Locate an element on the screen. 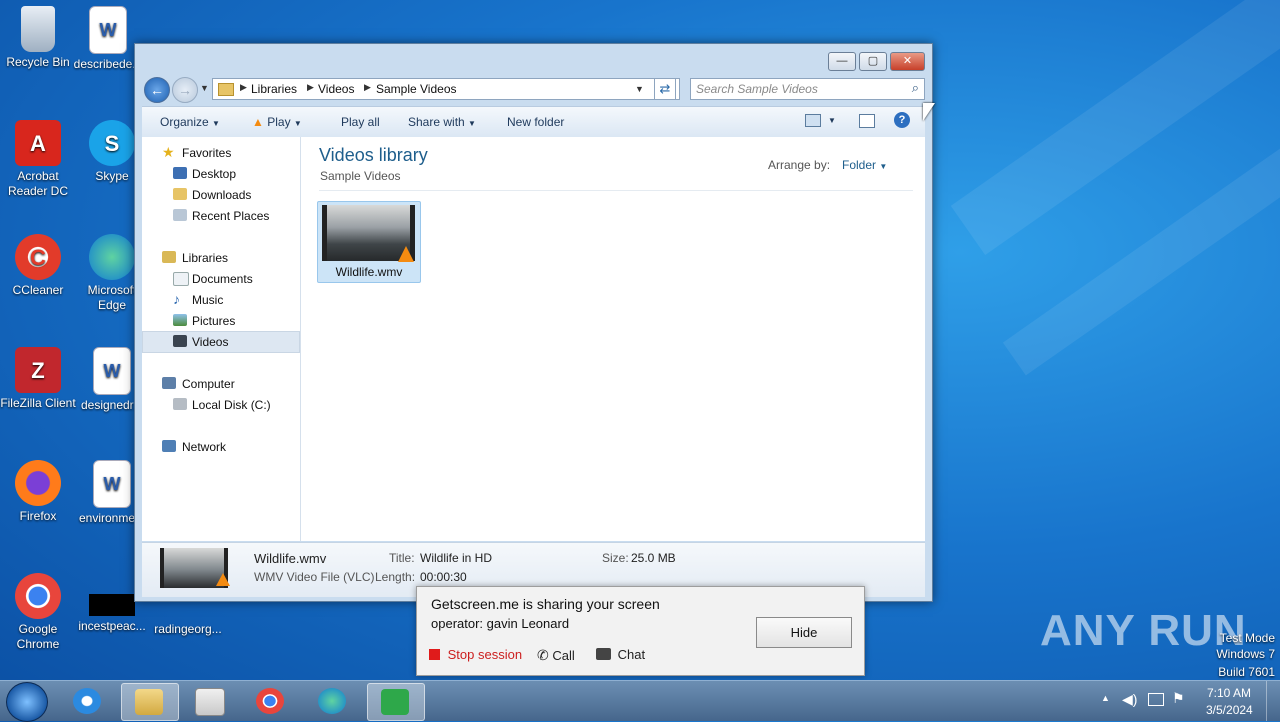  taskbar-file-explorer is located at coordinates (150, 702).